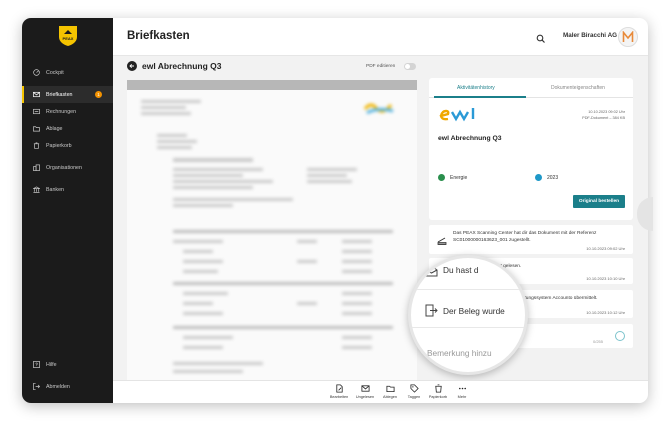 The height and width of the screenshot is (425, 670). Describe the element at coordinates (182, 66) in the screenshot. I see `document-title: ewl Abrechnung Q3` at that location.